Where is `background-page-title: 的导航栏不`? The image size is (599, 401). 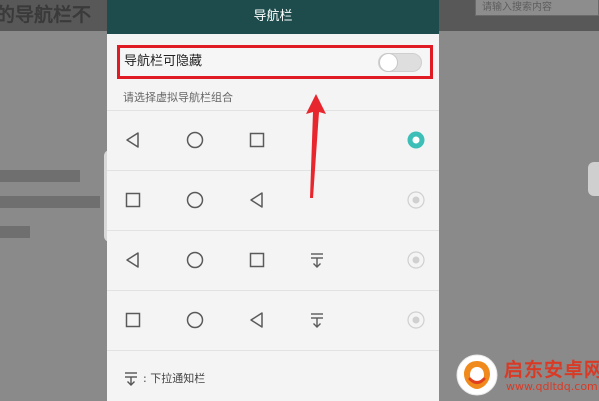 background-page-title: 的导航栏不 is located at coordinates (46, 15).